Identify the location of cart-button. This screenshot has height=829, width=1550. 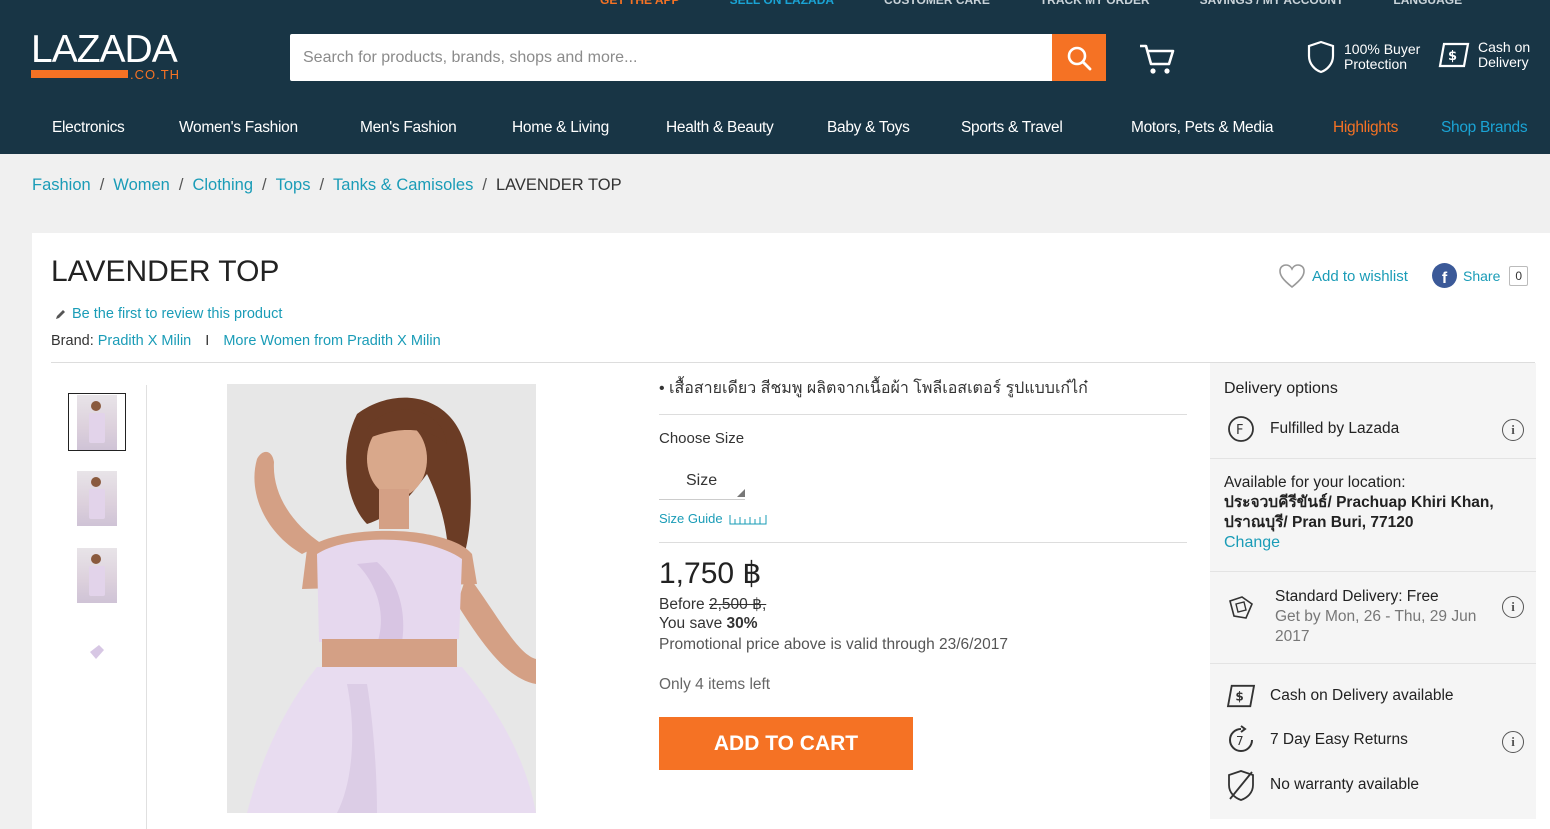
(1157, 61).